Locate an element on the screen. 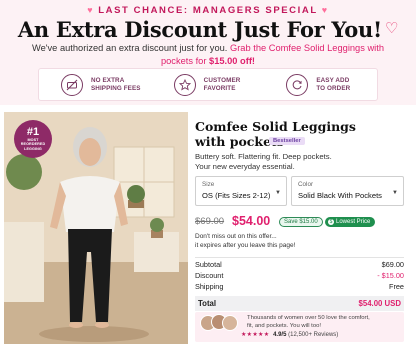 This screenshot has height=350, width=416. eyebrow-text: LAST CHANCE: MANAGERS SPECIAL is located at coordinates (208, 10).